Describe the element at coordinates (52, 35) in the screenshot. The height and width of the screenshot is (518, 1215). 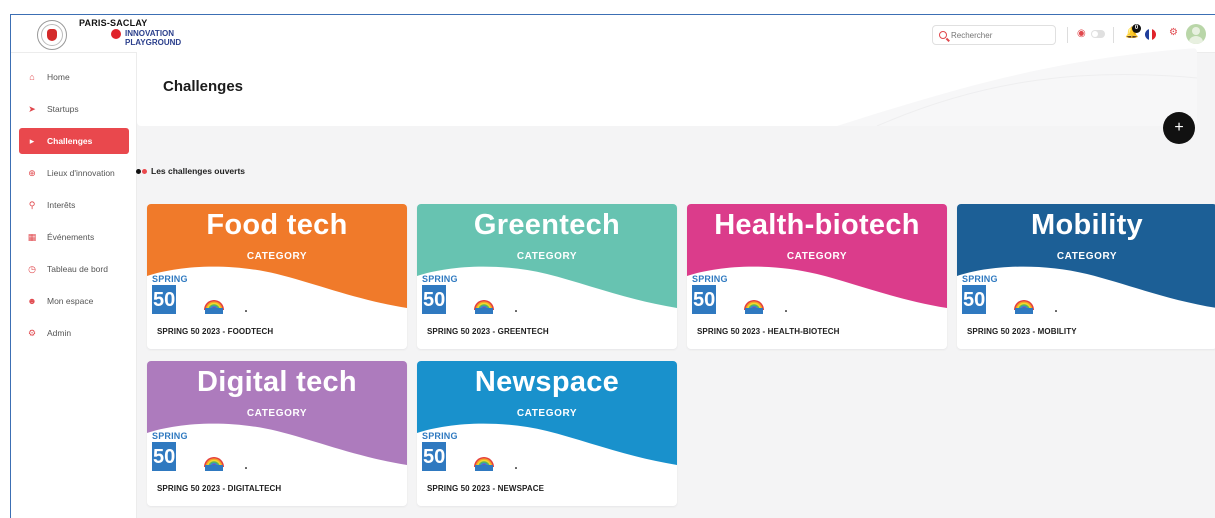
I see `university-seal-logo` at that location.